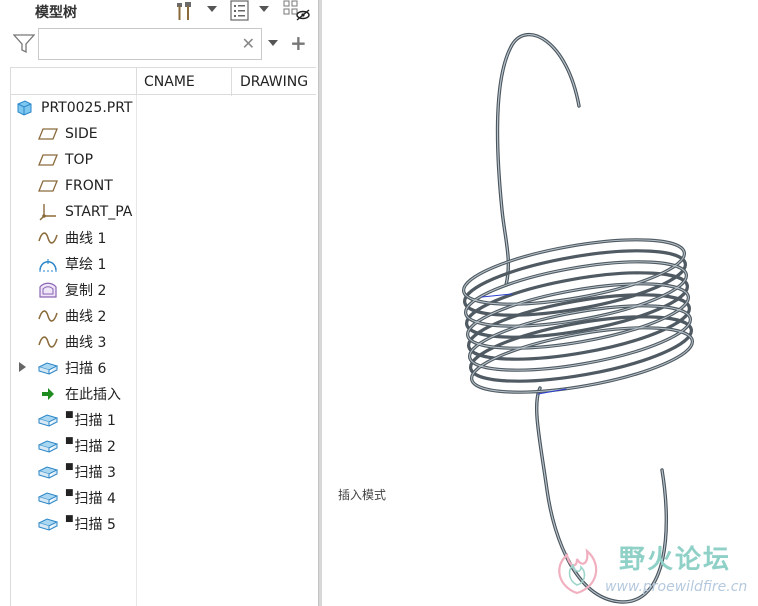 This screenshot has width=758, height=606. What do you see at coordinates (48, 394) in the screenshot?
I see `insert-here-arrow-icon` at bounding box center [48, 394].